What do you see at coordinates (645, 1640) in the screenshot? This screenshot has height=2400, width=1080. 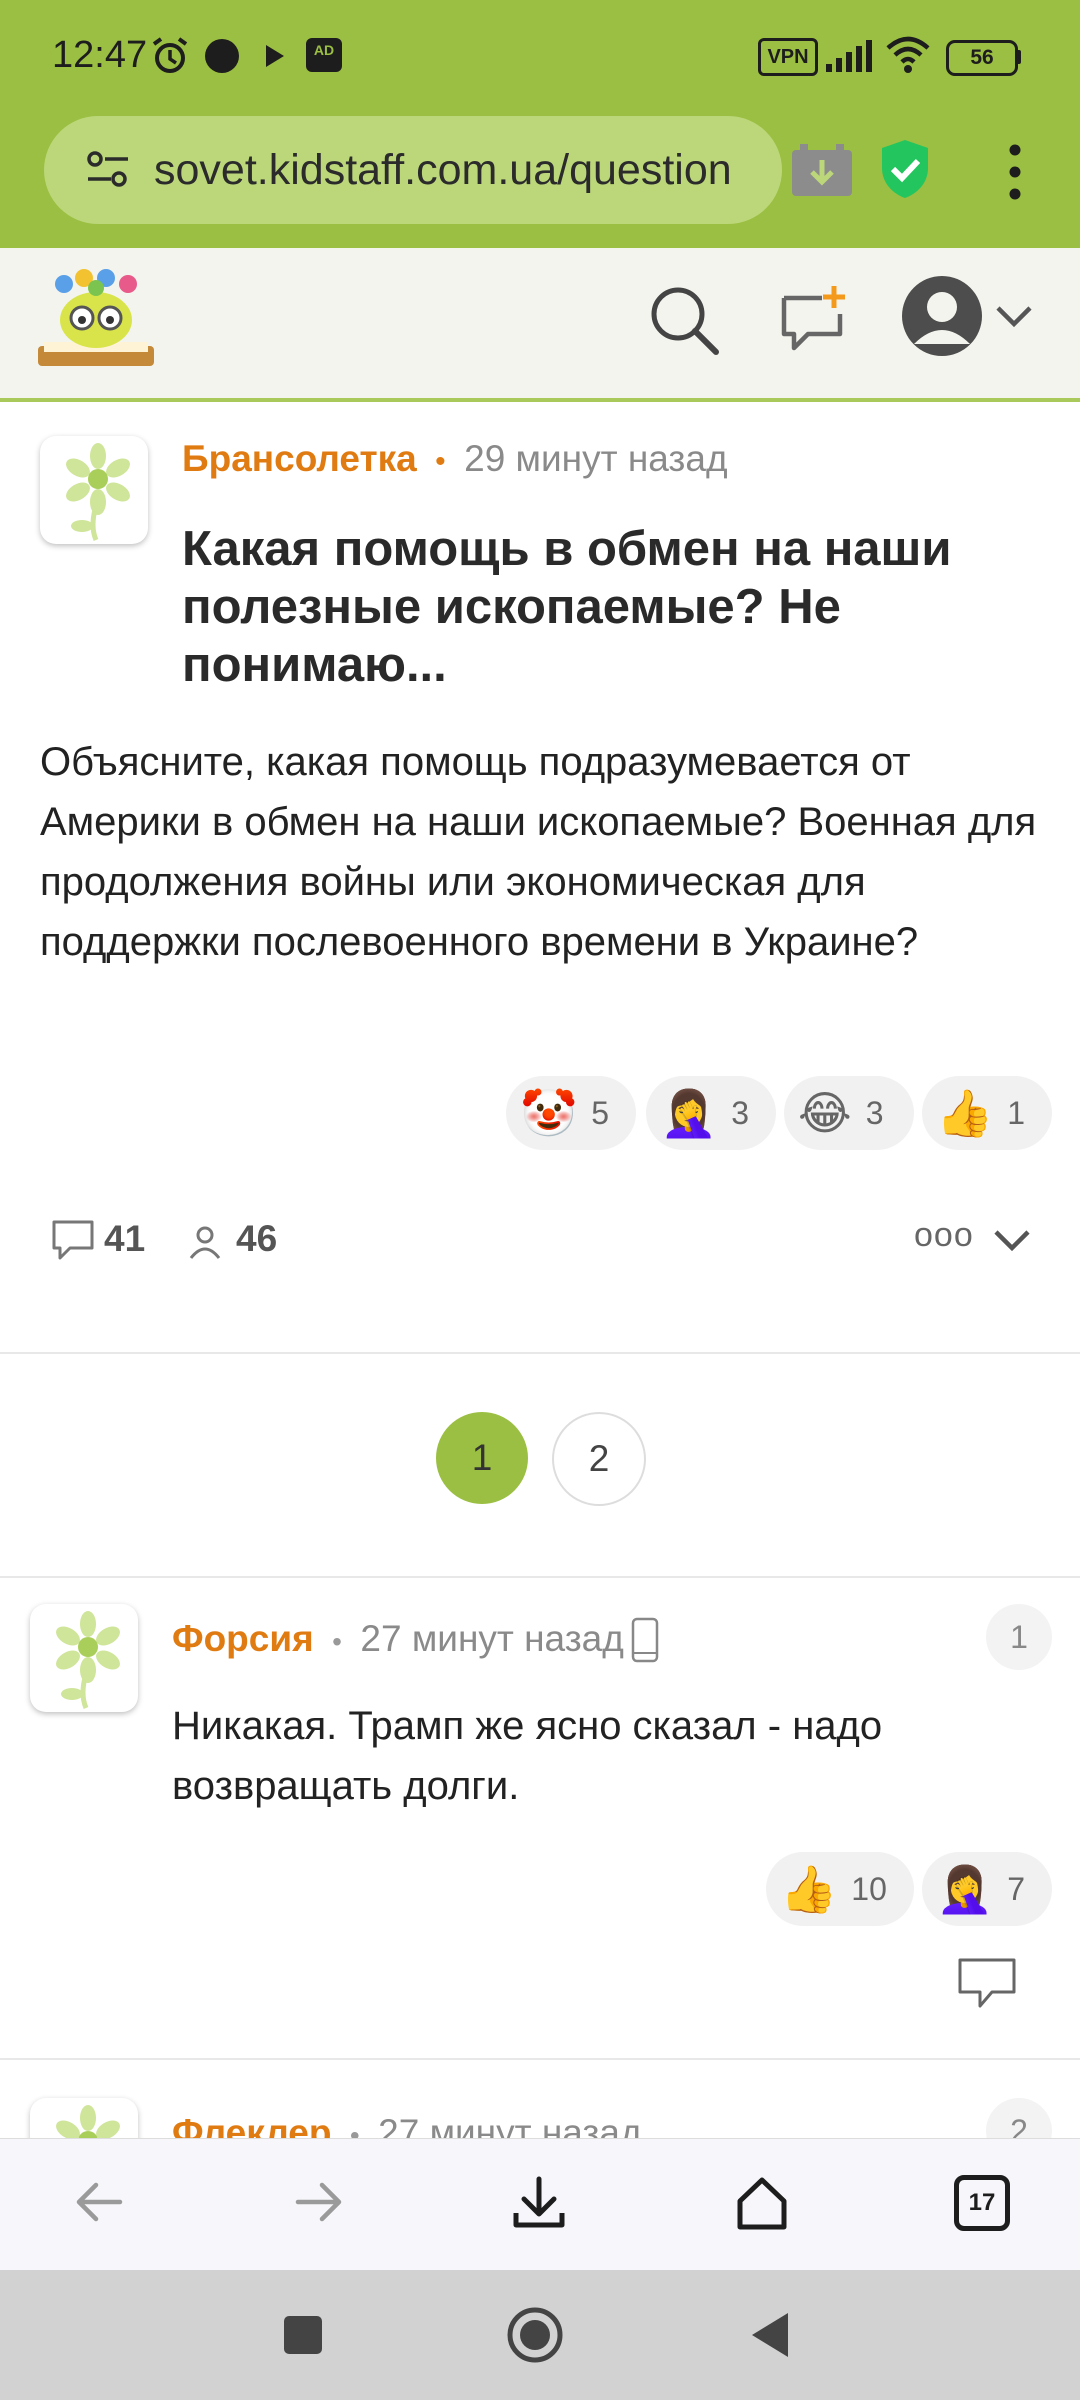 I see `mobile-device-icon` at bounding box center [645, 1640].